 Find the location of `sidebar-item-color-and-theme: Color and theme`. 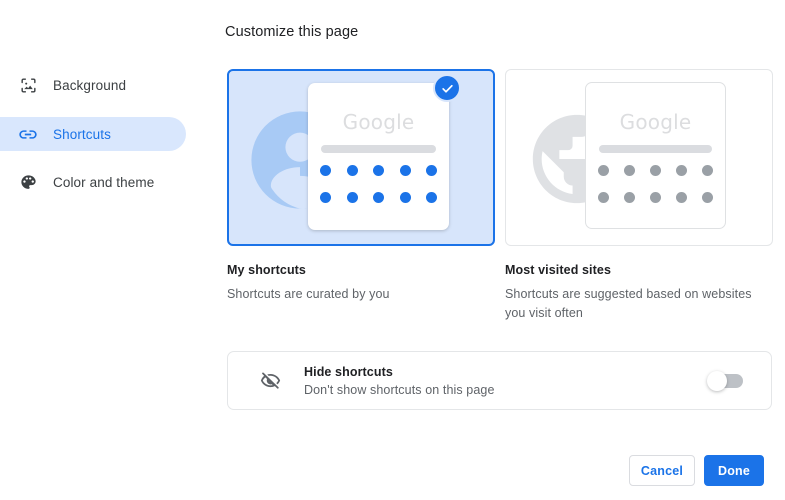

sidebar-item-color-and-theme: Color and theme is located at coordinates (93, 182).